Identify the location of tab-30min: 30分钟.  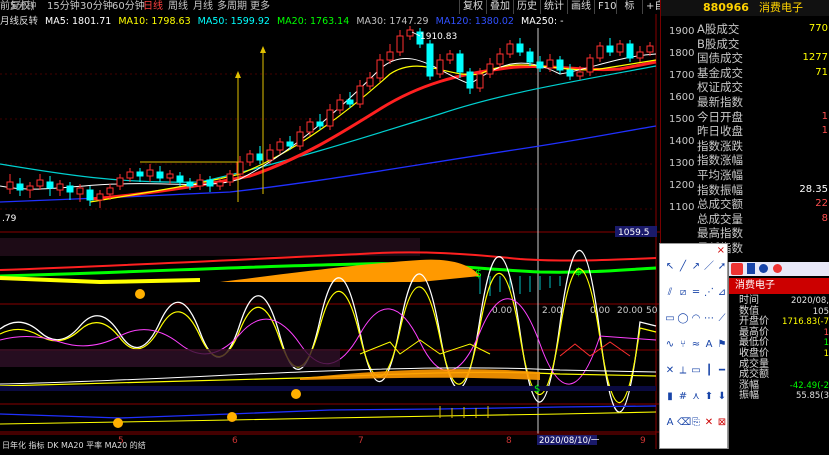
(96, 7).